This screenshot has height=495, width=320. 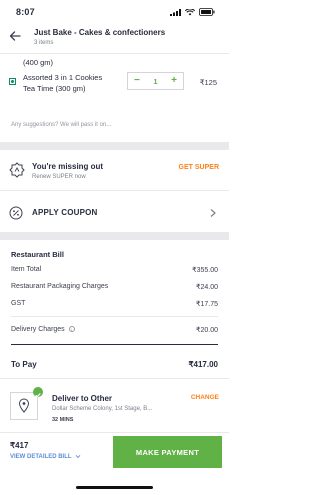 What do you see at coordinates (38, 392) in the screenshot?
I see `selected-check-icon` at bounding box center [38, 392].